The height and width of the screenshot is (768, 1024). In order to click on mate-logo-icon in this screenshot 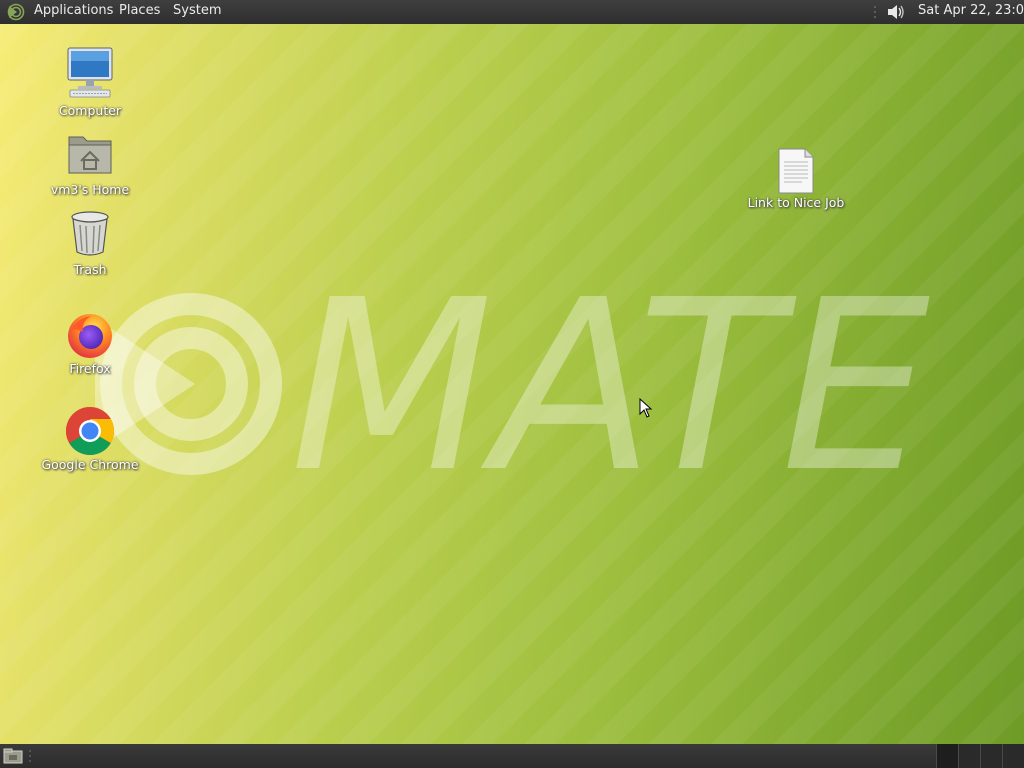, I will do `click(16, 12)`.